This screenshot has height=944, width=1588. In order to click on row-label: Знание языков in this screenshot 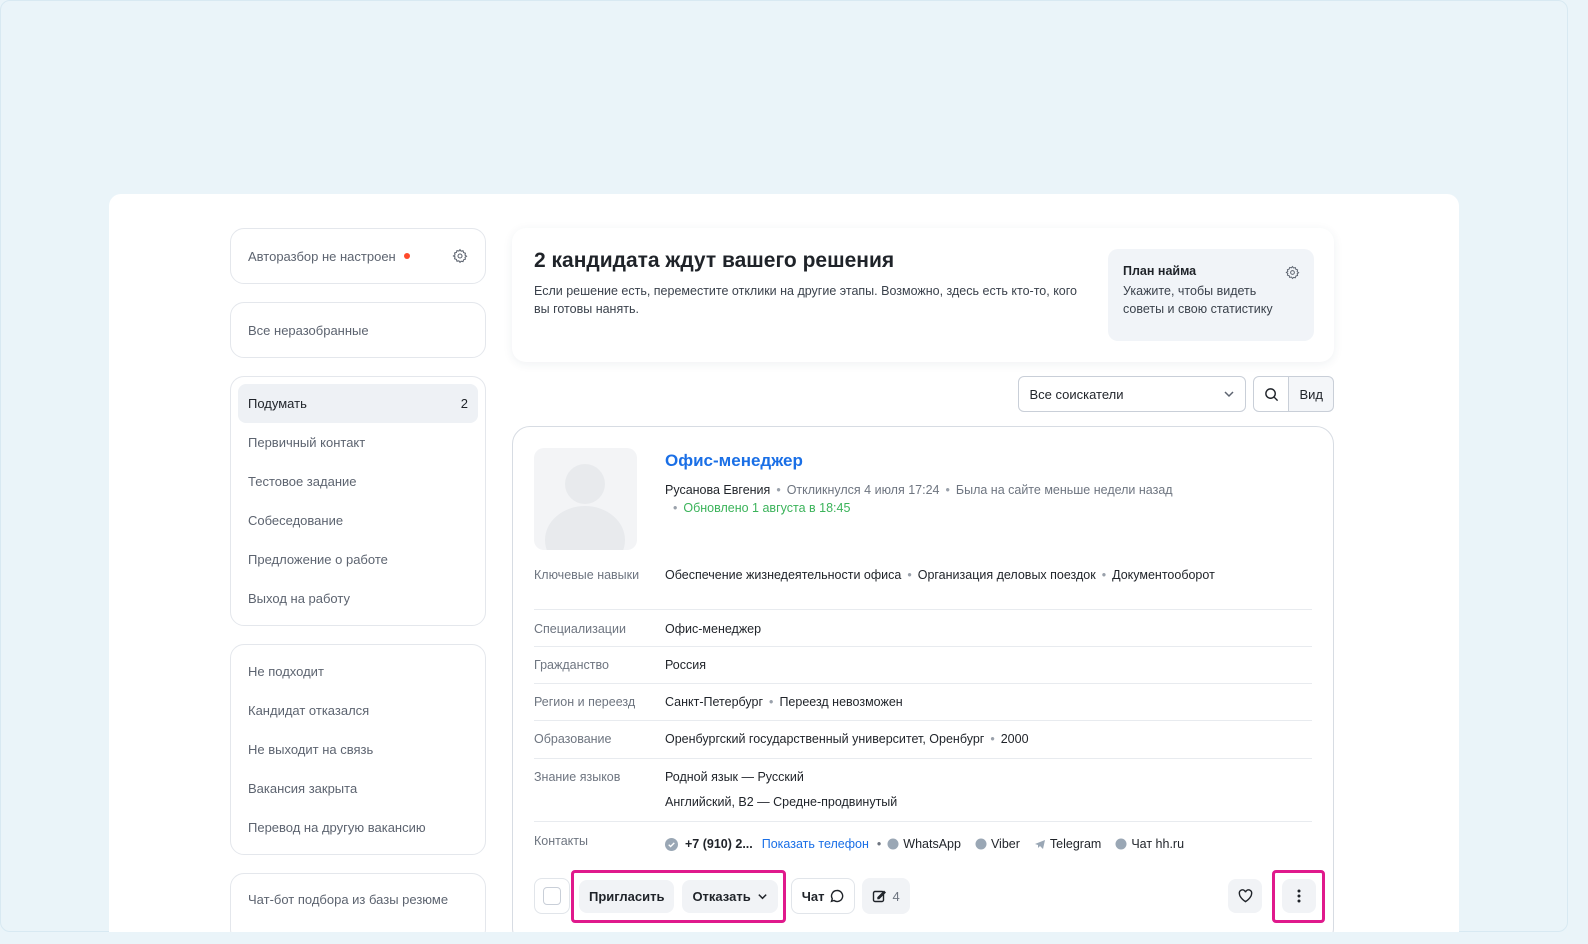, I will do `click(577, 777)`.